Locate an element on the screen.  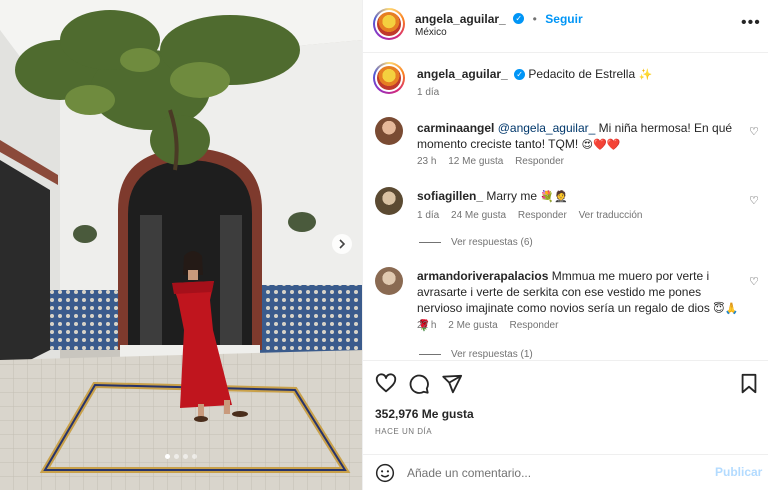
comment-text: Marry me is located at coordinates (512, 196).